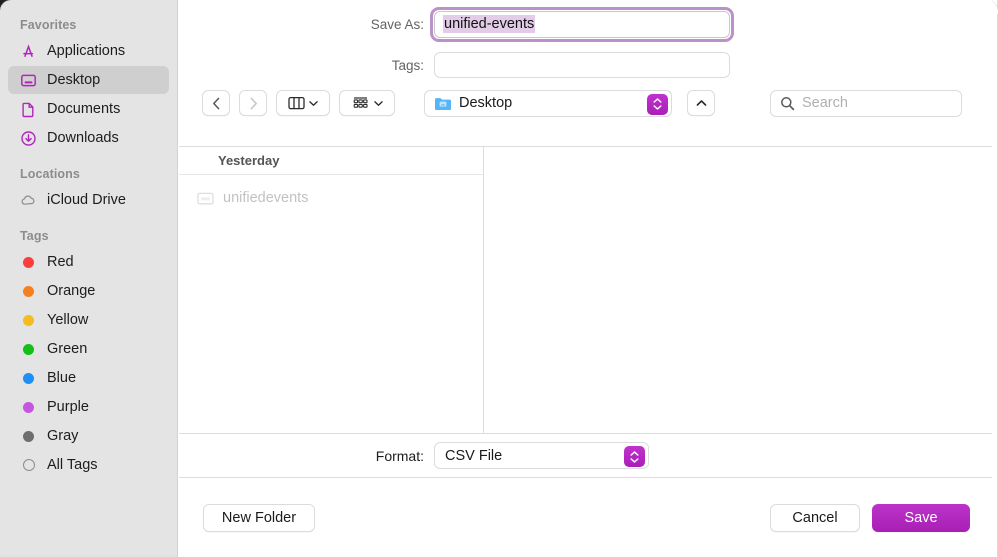 The width and height of the screenshot is (998, 557). I want to click on sidebar-item-label: Desktop, so click(74, 80).